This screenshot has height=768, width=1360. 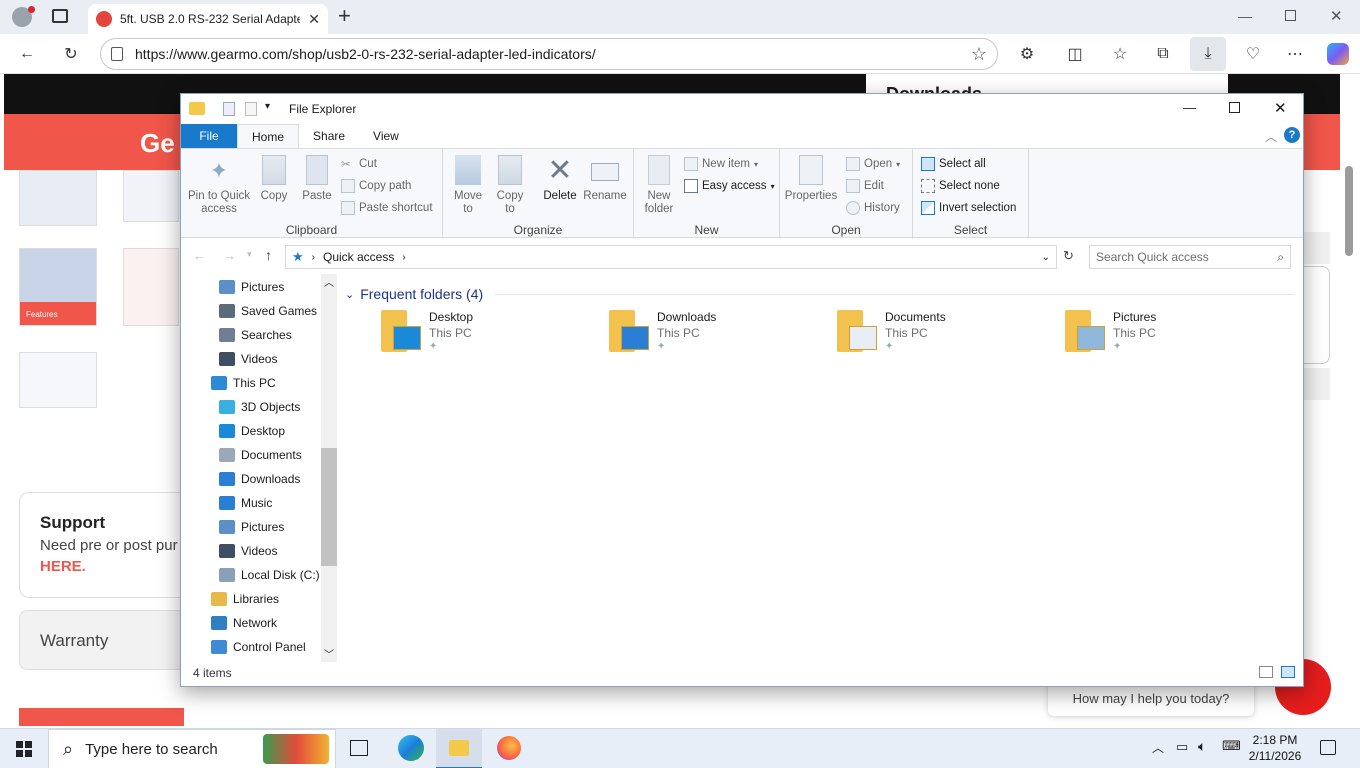 I want to click on select-all-button: Select all, so click(x=953, y=164).